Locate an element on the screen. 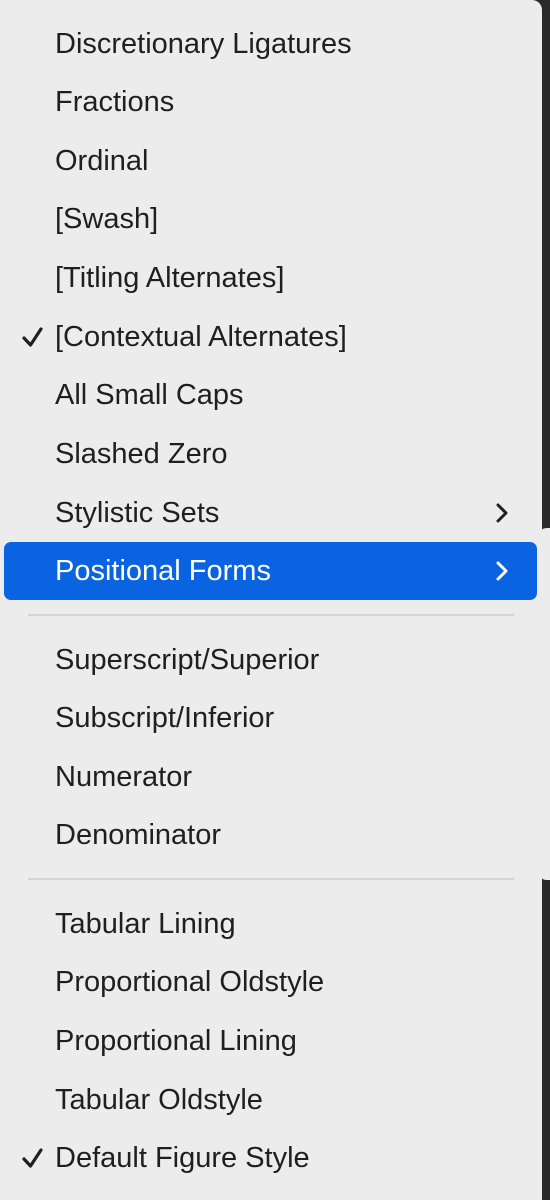 The image size is (550, 1200). menu-item-stylistic-sets: Stylistic Sets is located at coordinates (270, 513).